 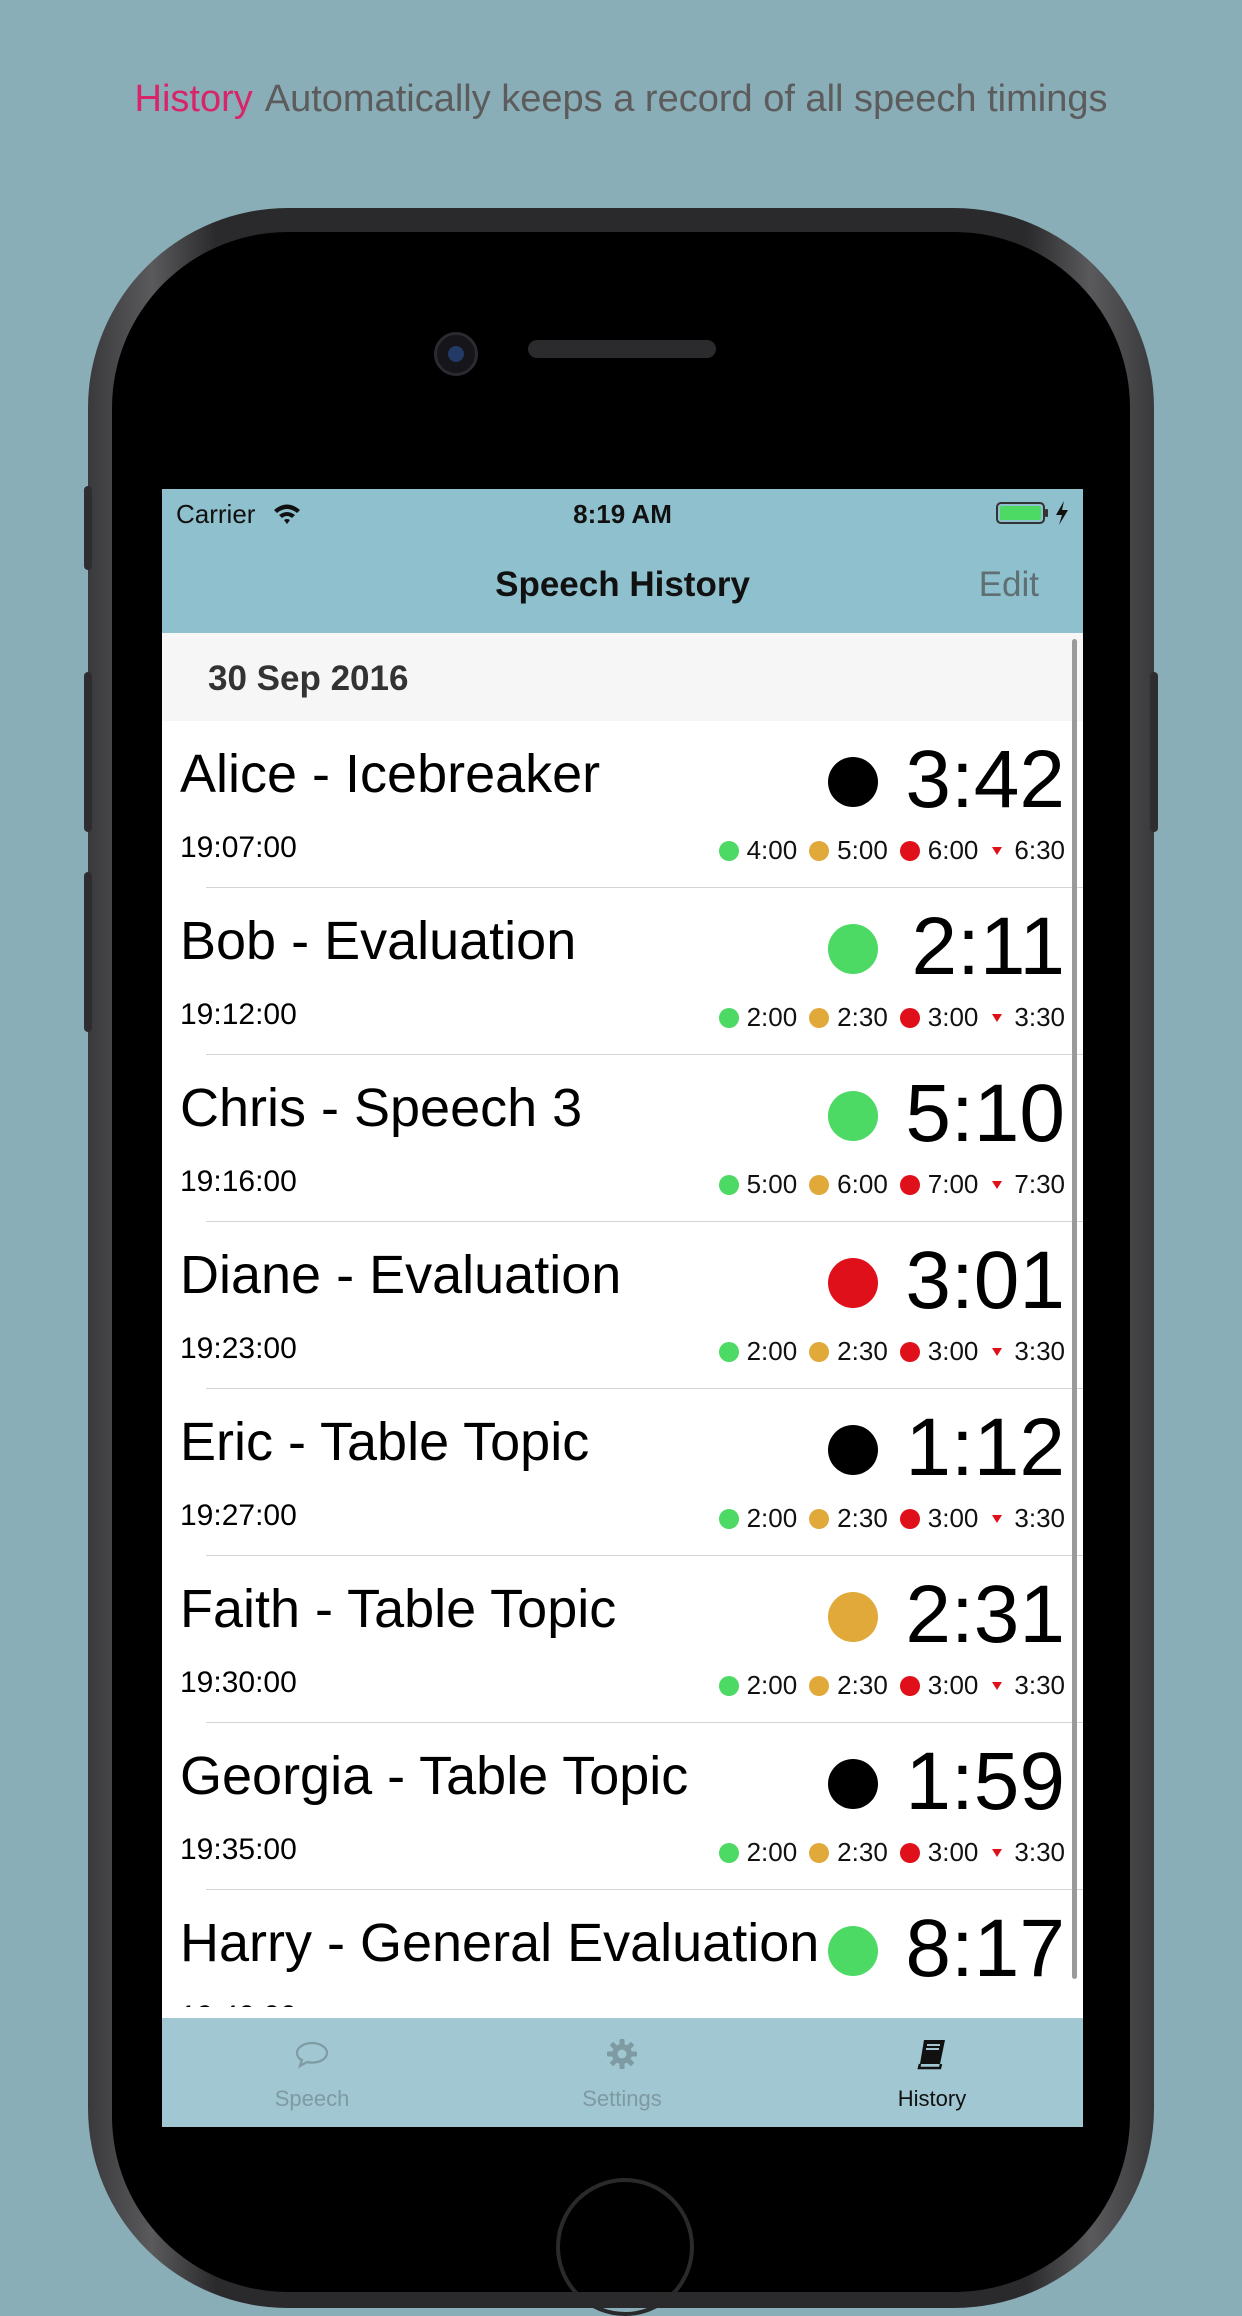 I want to click on tab-settings: Settings, so click(x=622, y=2072).